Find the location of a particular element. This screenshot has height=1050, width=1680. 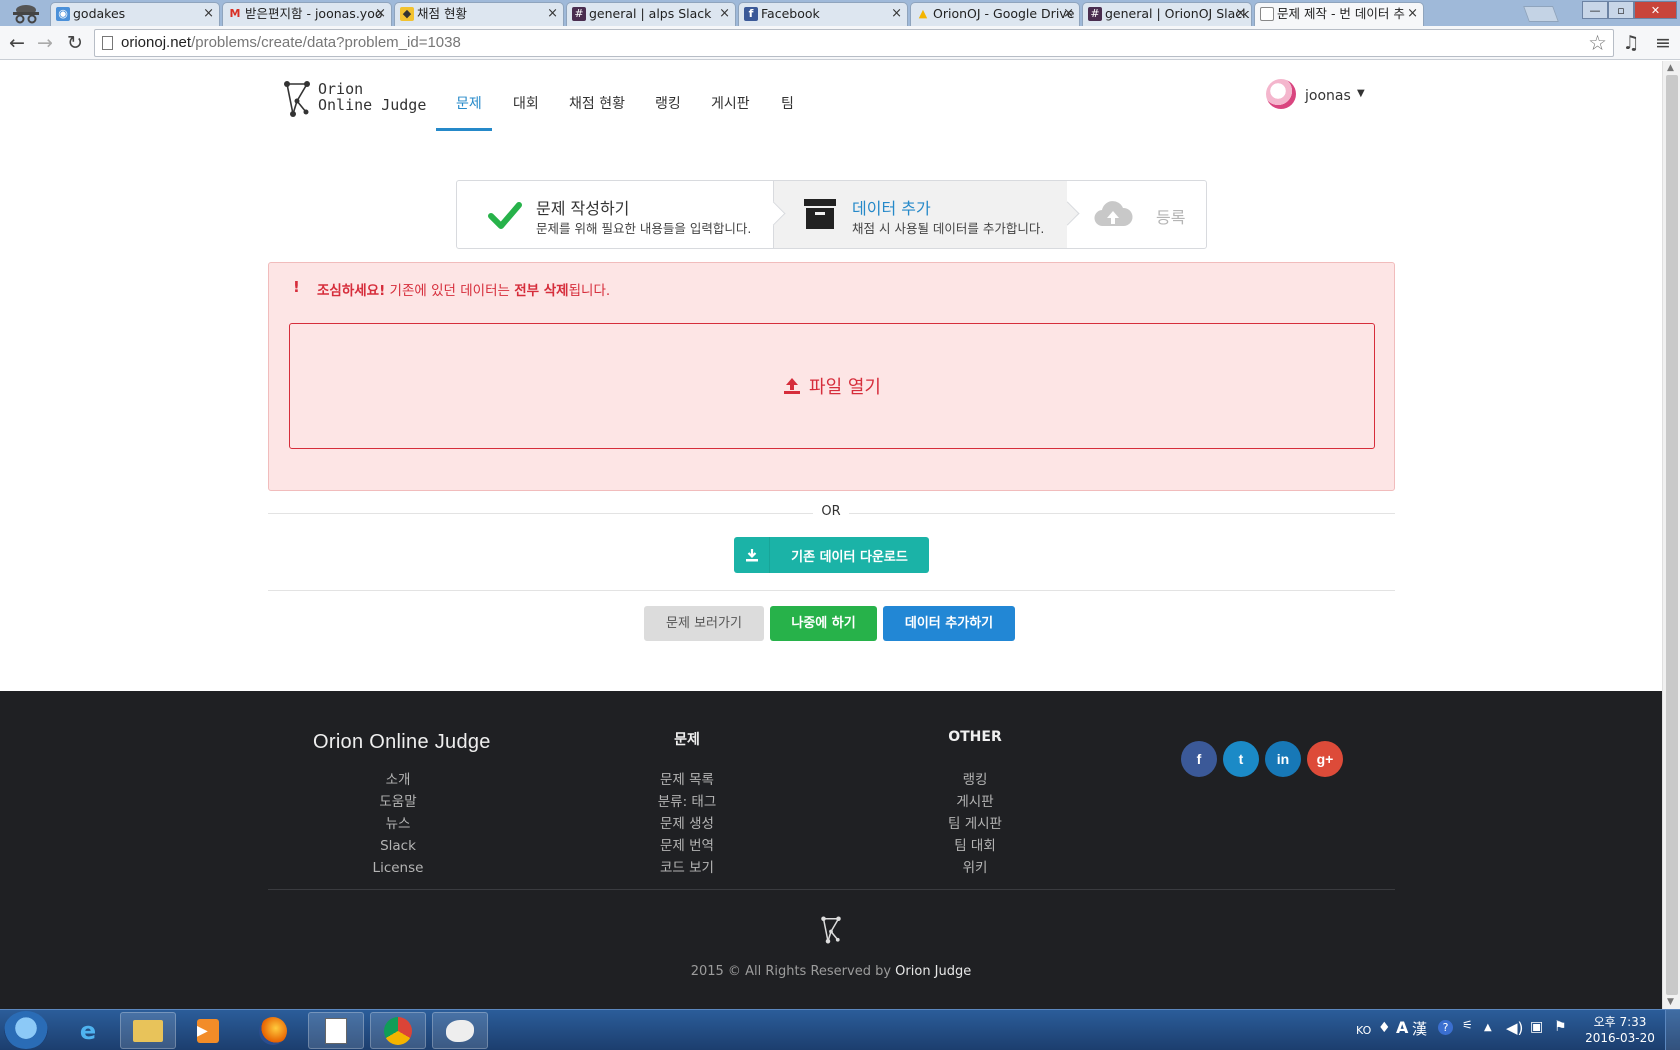

step-add-data: 데이터 추가 채점 시 사용될 데이터를 추가합니다. is located at coordinates (926, 214).